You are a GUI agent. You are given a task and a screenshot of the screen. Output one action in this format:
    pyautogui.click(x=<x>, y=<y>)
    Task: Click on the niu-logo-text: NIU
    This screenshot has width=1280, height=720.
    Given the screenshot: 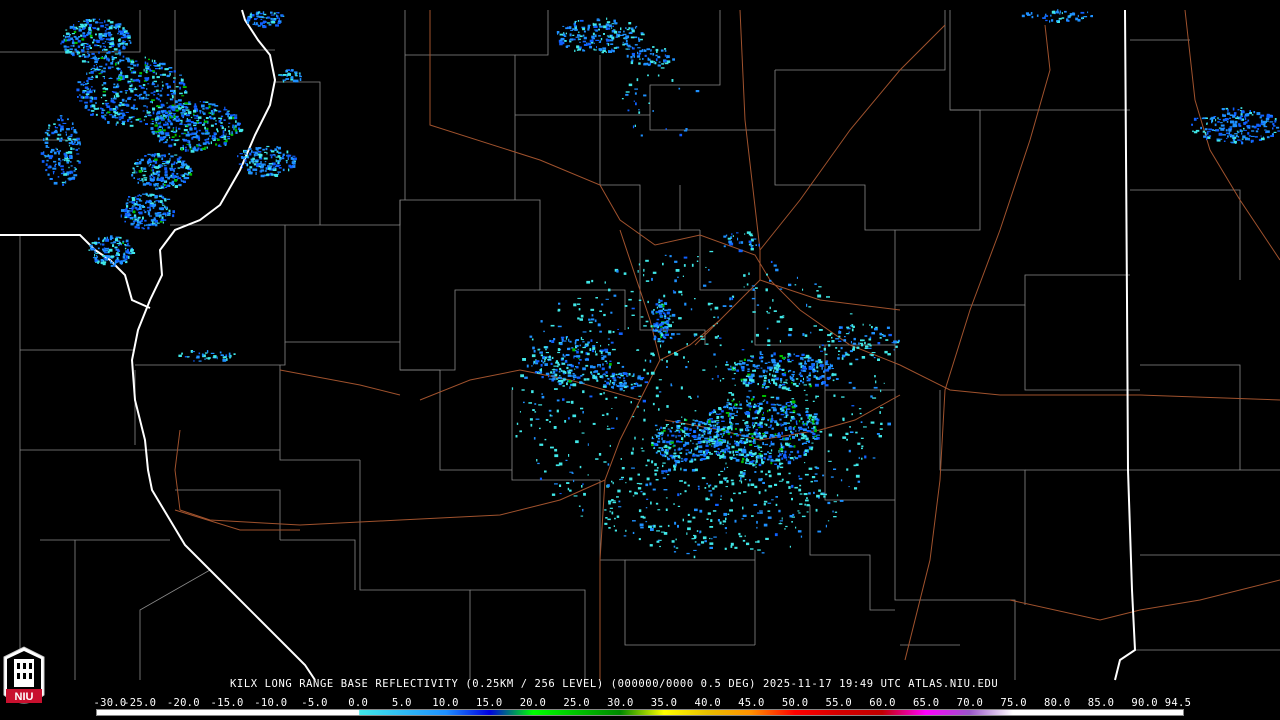 What is the action you would take?
    pyautogui.click(x=24, y=697)
    